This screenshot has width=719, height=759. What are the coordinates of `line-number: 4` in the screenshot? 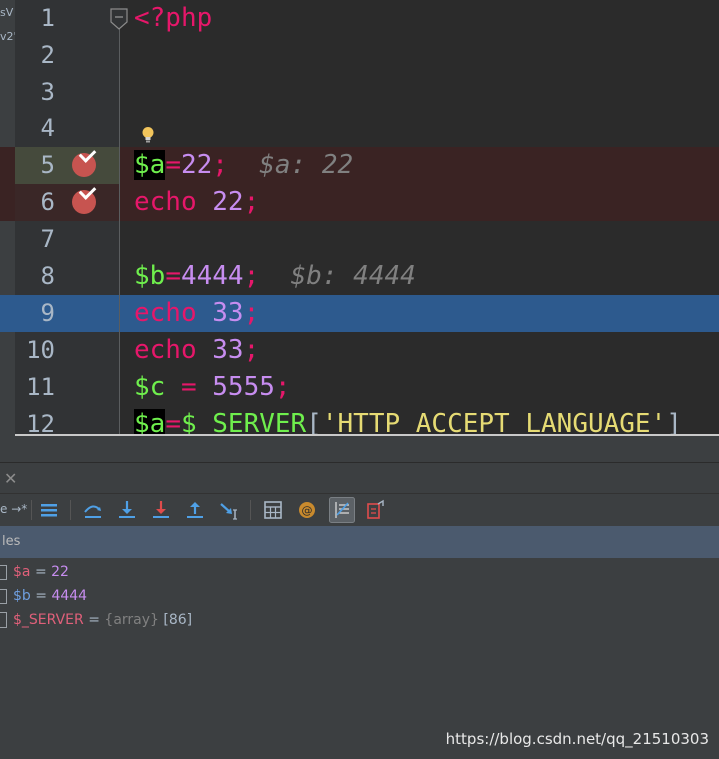 It's located at (47, 128).